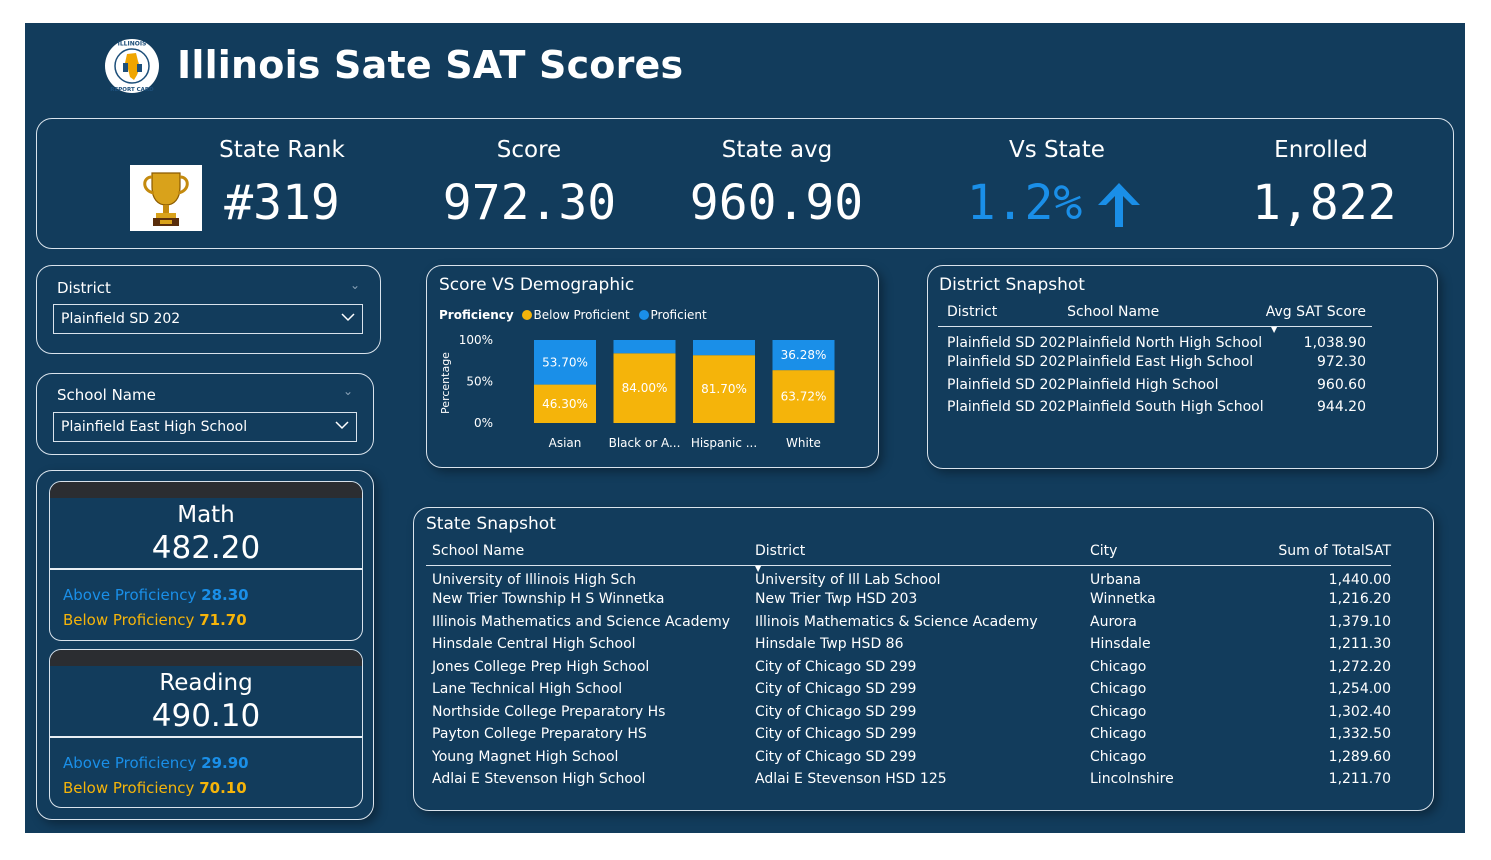 Image resolution: width=1491 pixels, height=860 pixels. Describe the element at coordinates (1113, 621) in the screenshot. I see `table-cell: Aurora` at that location.